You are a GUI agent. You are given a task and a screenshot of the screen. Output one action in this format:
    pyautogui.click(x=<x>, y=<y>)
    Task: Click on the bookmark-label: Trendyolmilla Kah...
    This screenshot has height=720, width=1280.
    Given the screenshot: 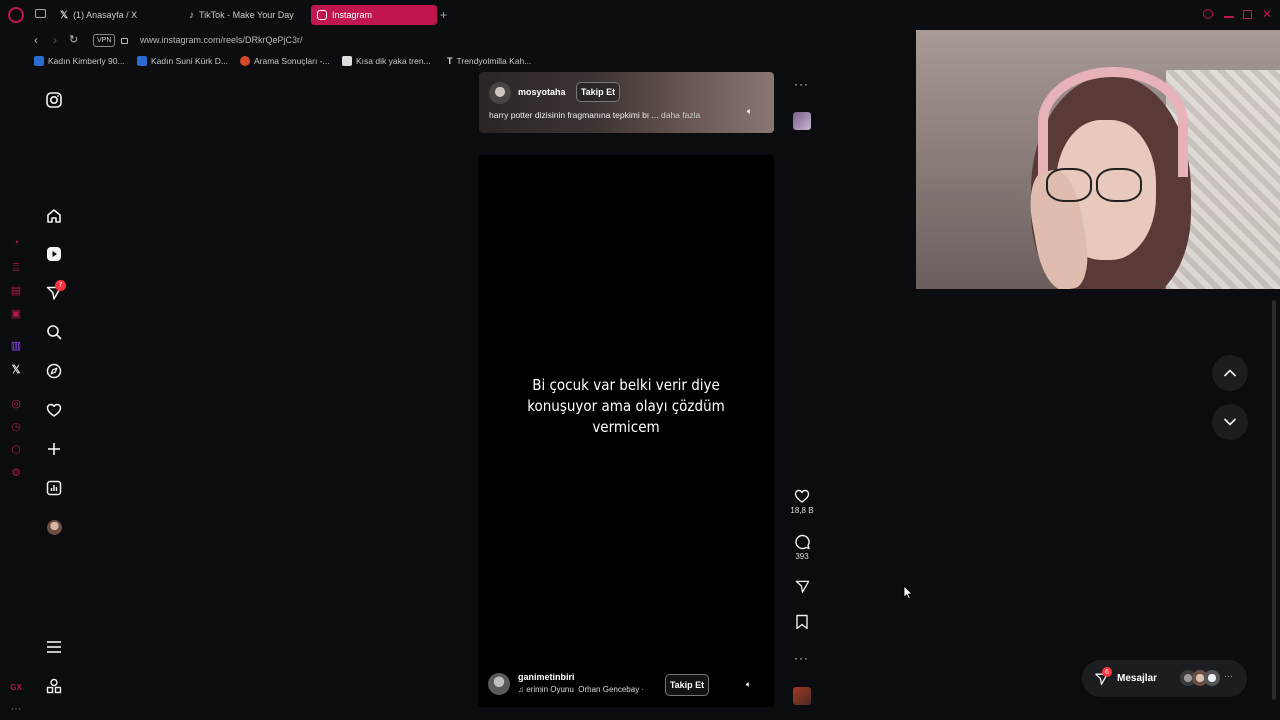 What is the action you would take?
    pyautogui.click(x=494, y=61)
    